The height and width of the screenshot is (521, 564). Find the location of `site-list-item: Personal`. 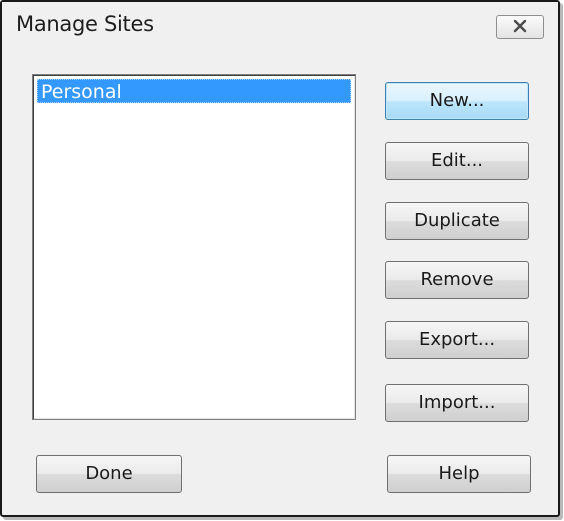

site-list-item: Personal is located at coordinates (194, 91).